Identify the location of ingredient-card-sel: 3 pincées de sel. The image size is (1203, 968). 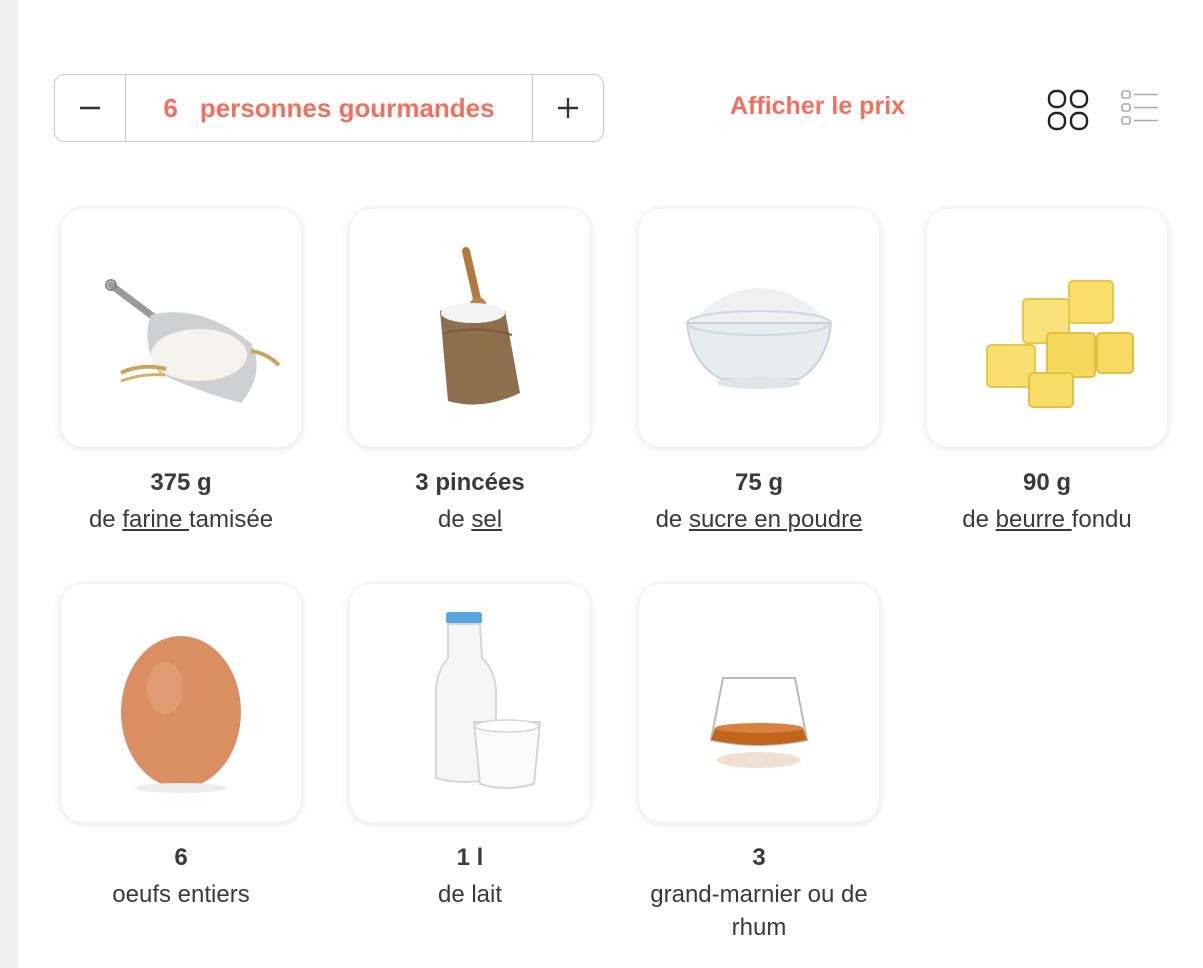
(470, 372).